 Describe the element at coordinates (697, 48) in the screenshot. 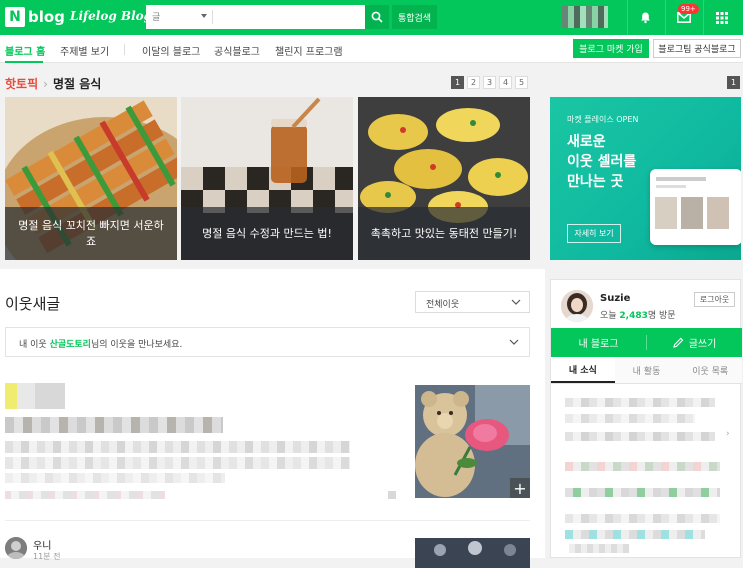

I see `official-blog-button: 블로그팀 공식블로그` at that location.